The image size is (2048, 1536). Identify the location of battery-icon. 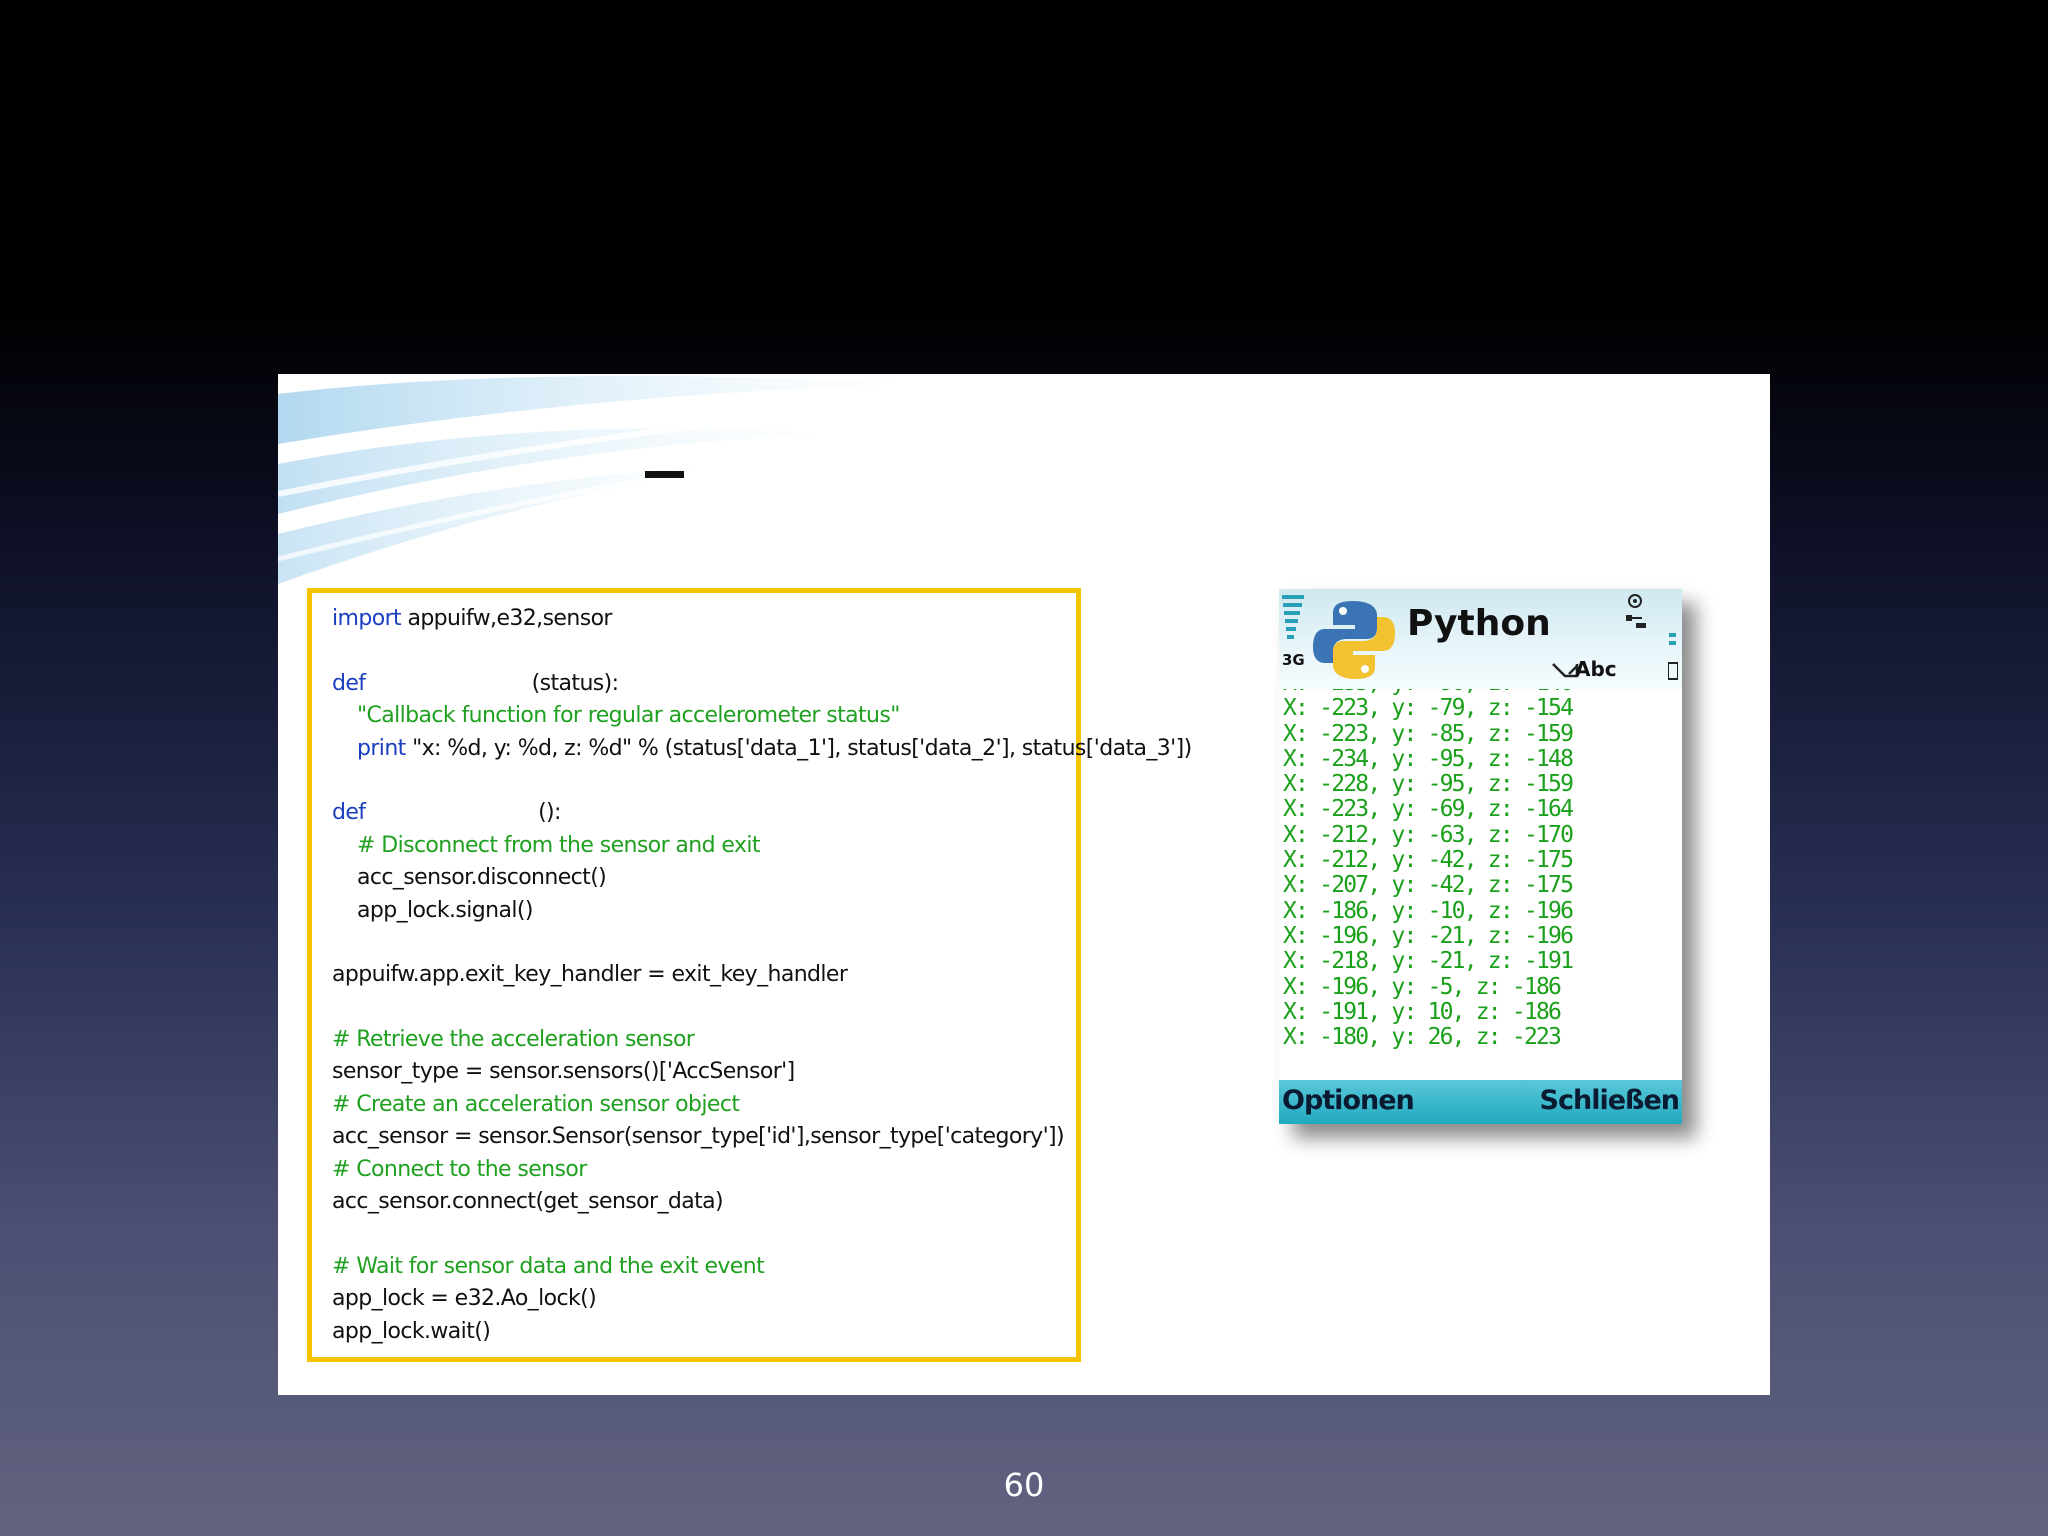
(1673, 656).